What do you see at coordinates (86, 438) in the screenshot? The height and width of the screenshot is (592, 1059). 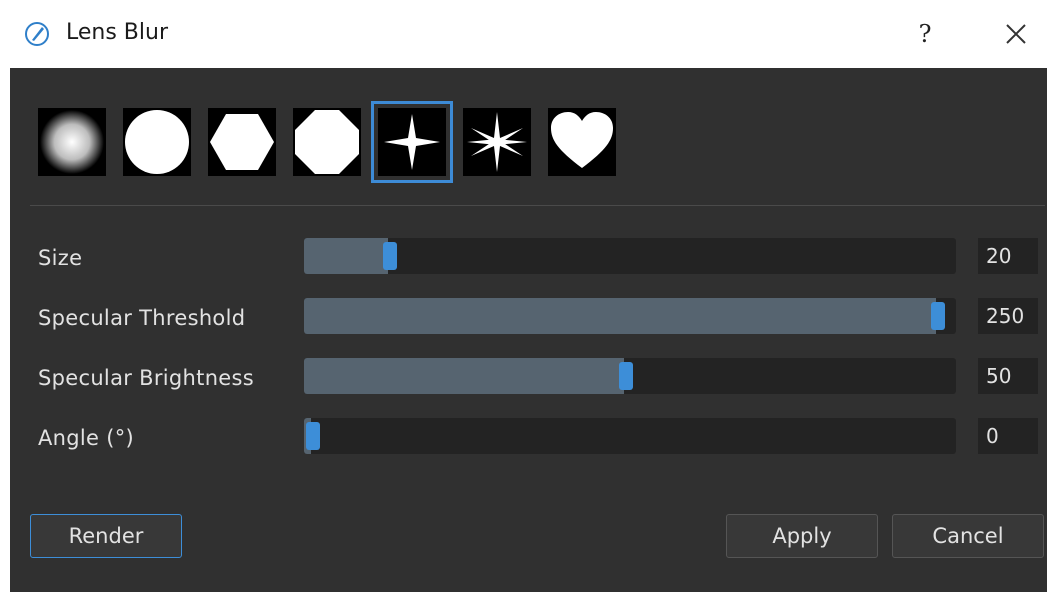 I see `angle-label: Angle (°)` at bounding box center [86, 438].